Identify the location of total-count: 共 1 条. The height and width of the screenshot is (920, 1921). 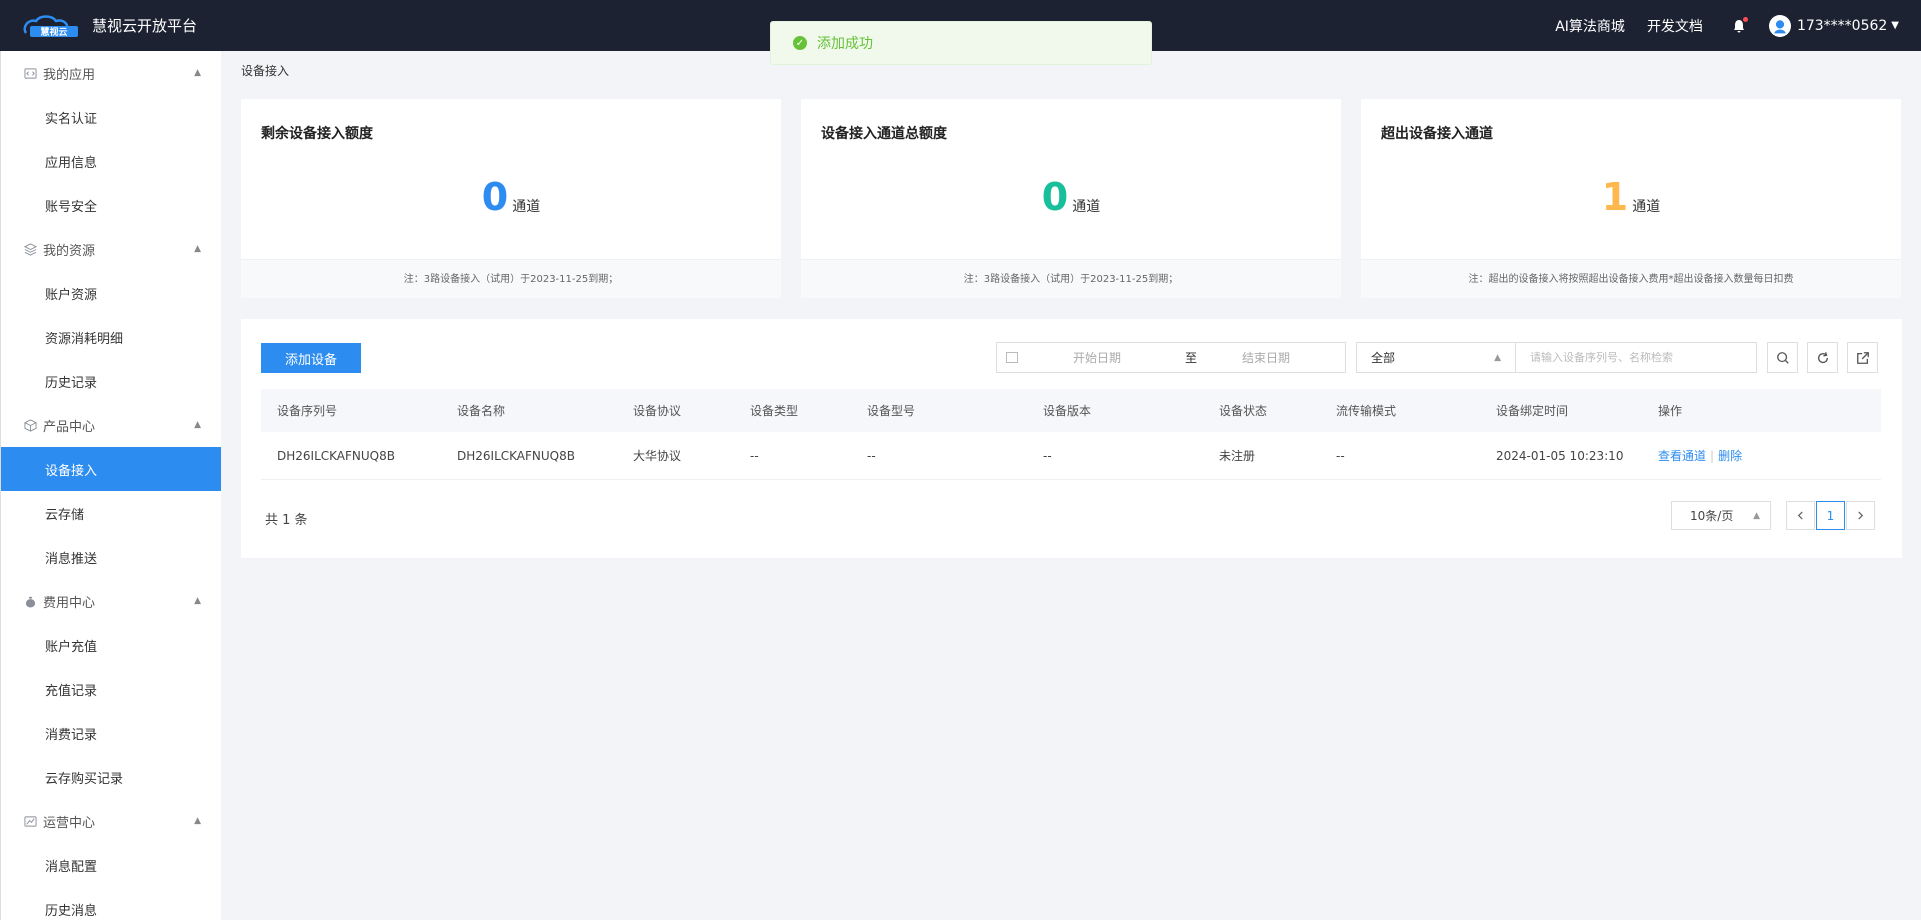
(286, 520).